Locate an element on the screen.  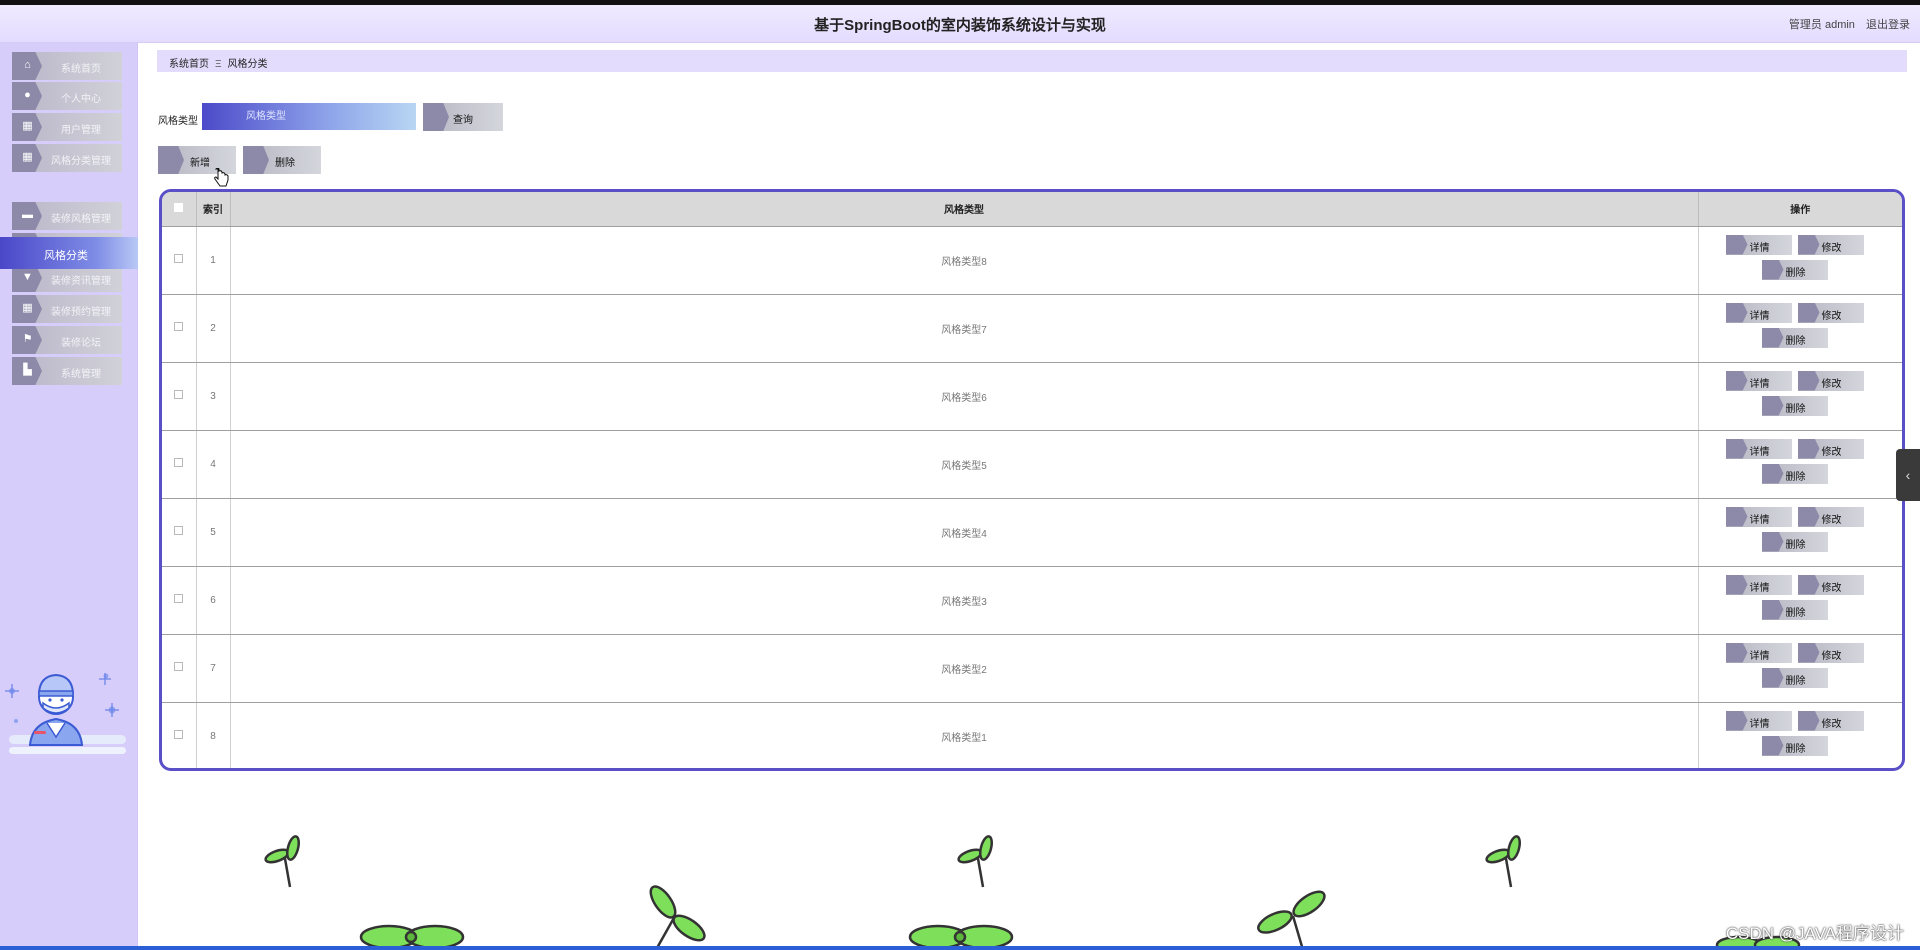
app-title: 基于SpringBoot的室内装饰系统设计与实现 is located at coordinates (960, 25).